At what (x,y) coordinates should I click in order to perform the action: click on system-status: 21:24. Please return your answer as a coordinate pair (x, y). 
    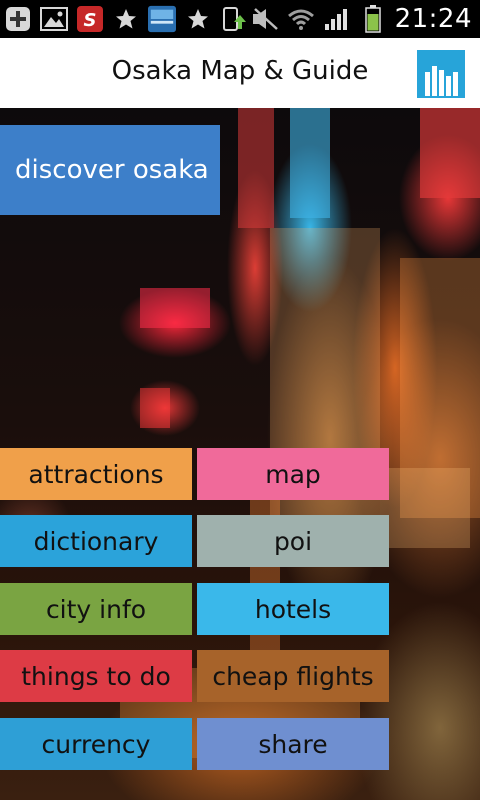
    Looking at the image, I should click on (361, 19).